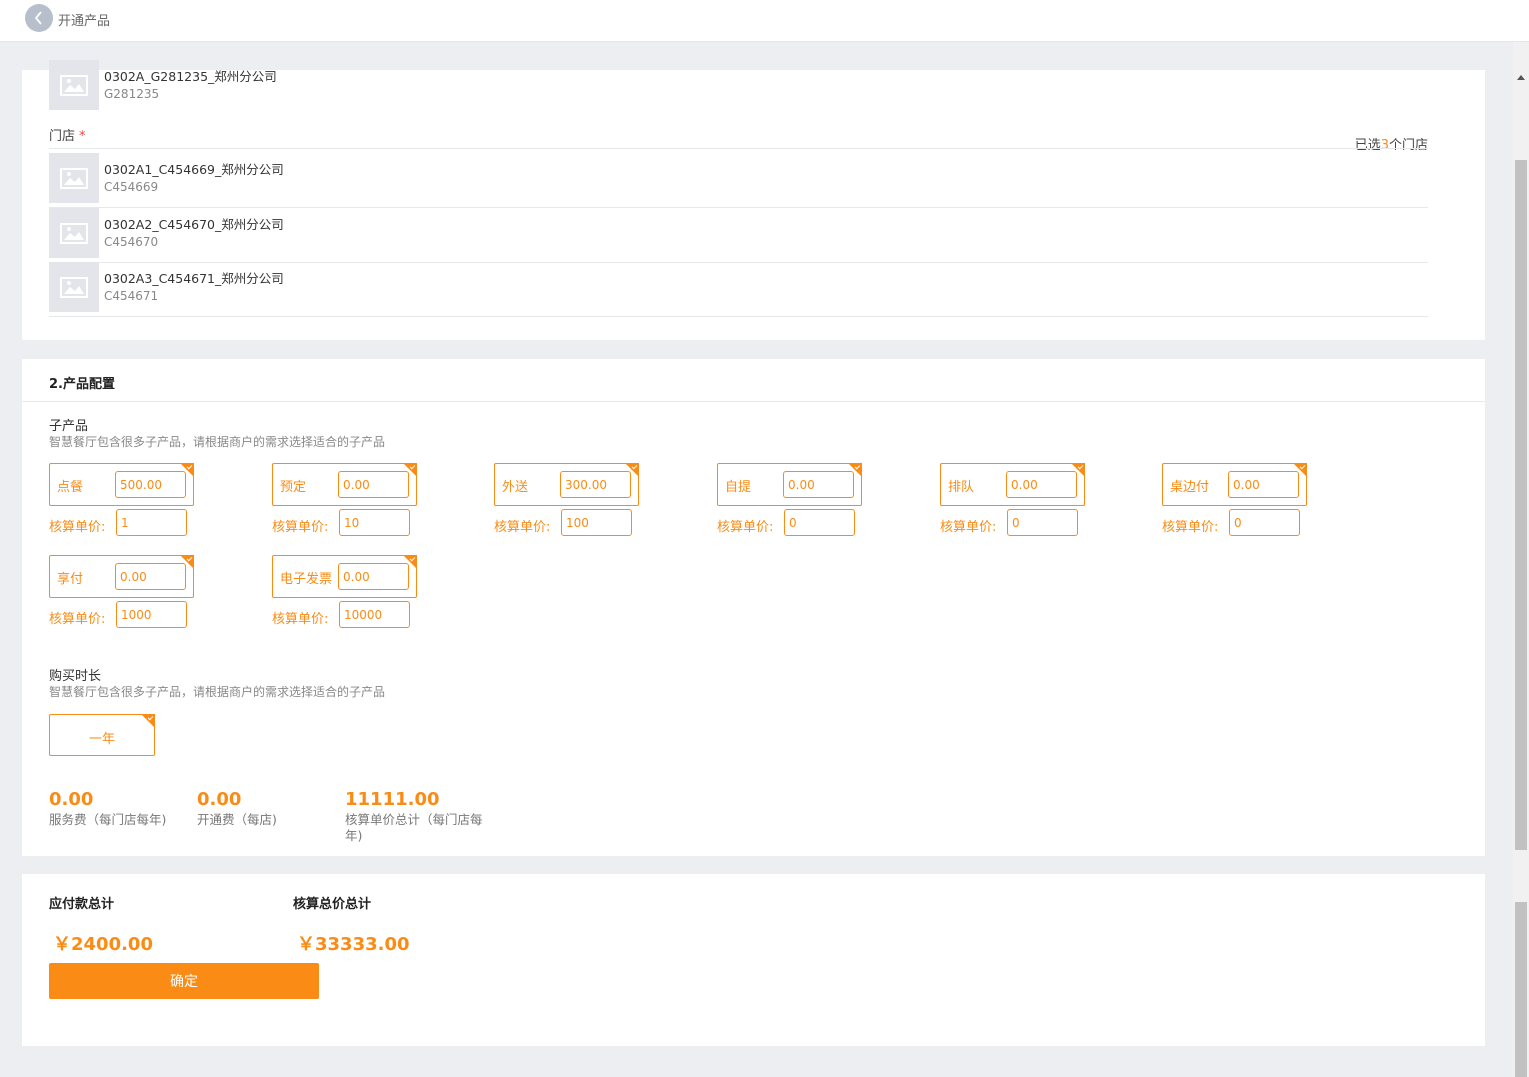 The width and height of the screenshot is (1529, 1077). Describe the element at coordinates (414, 827) in the screenshot. I see `unit-price-total-label: 核算单价总计（每门店每年)` at that location.